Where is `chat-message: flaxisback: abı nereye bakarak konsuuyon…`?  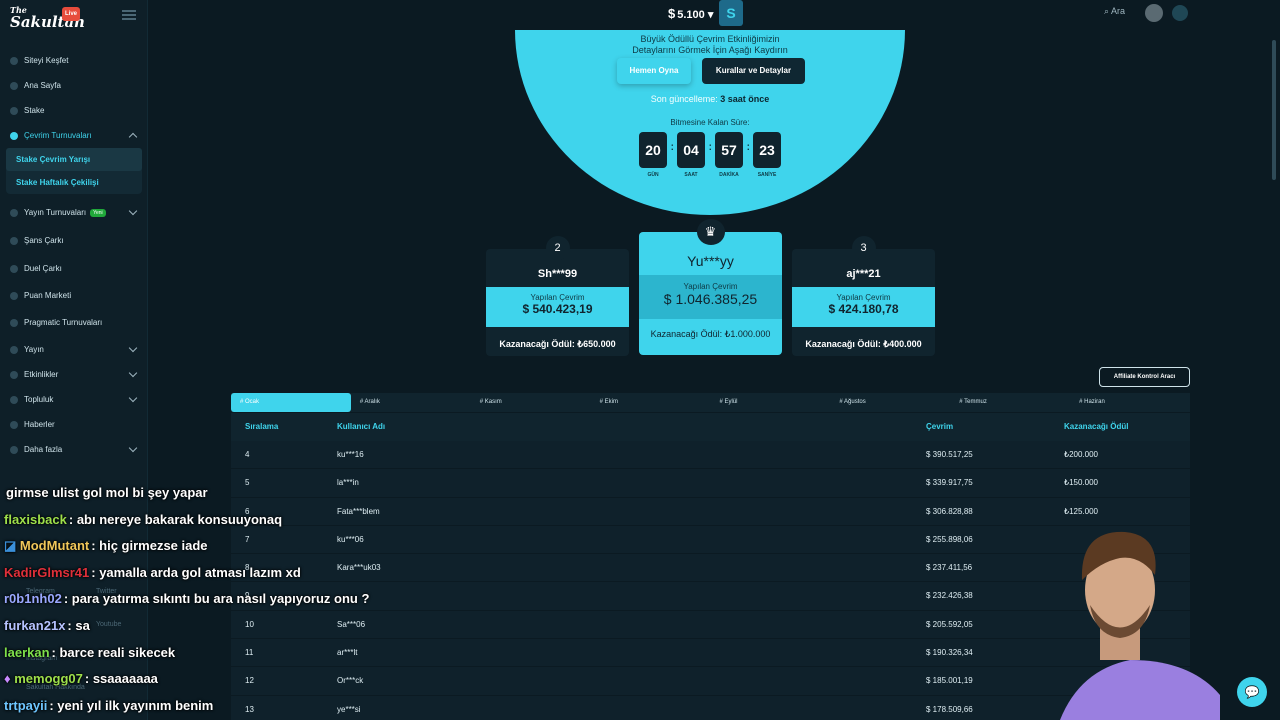 chat-message: flaxisback: abı nereye bakarak konsuuyon… is located at coordinates (143, 519).